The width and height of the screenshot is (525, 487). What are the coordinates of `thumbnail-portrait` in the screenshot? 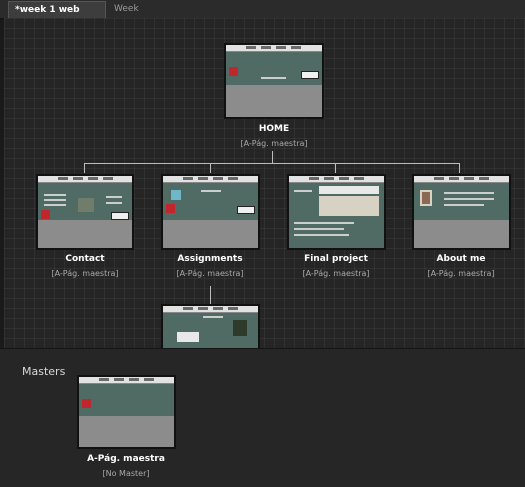 It's located at (426, 198).